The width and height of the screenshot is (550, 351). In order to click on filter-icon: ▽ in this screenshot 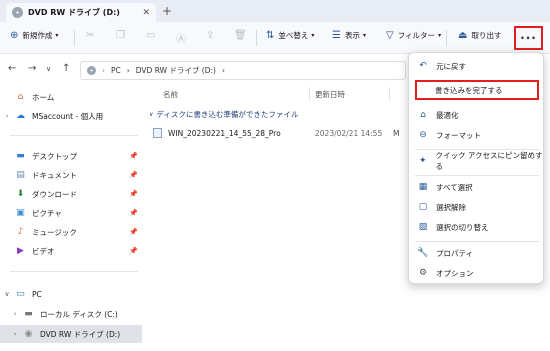, I will do `click(390, 35)`.